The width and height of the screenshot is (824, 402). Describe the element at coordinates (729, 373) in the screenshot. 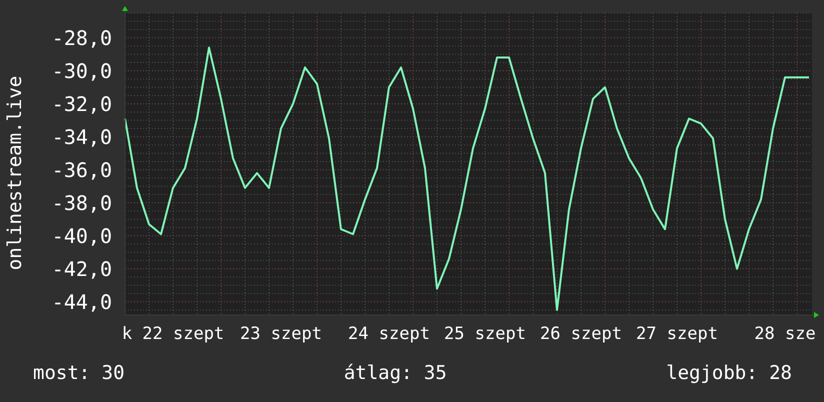

I see `legend-stat: legjobb: 28` at that location.